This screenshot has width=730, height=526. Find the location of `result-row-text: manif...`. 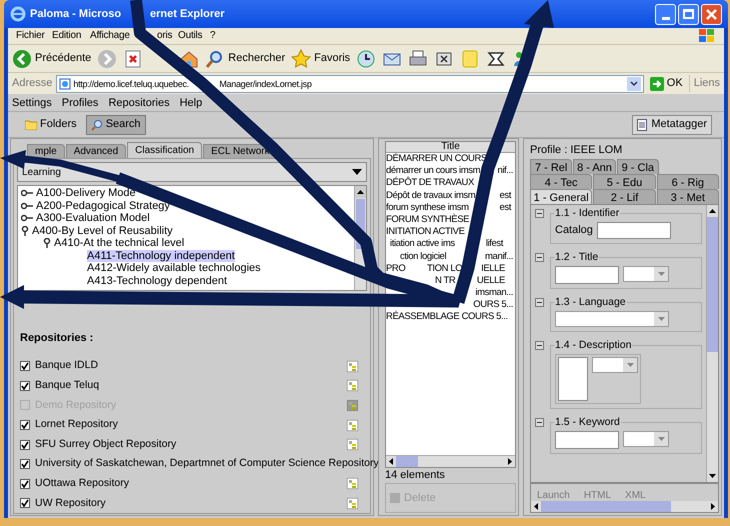

result-row-text: manif... is located at coordinates (499, 256).